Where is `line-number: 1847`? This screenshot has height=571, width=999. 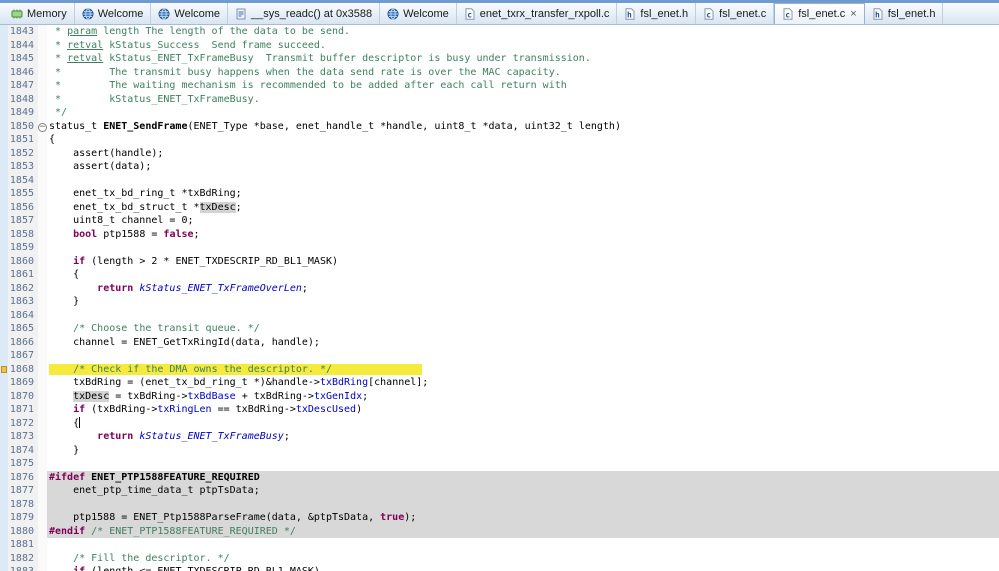
line-number: 1847 is located at coordinates (23, 86).